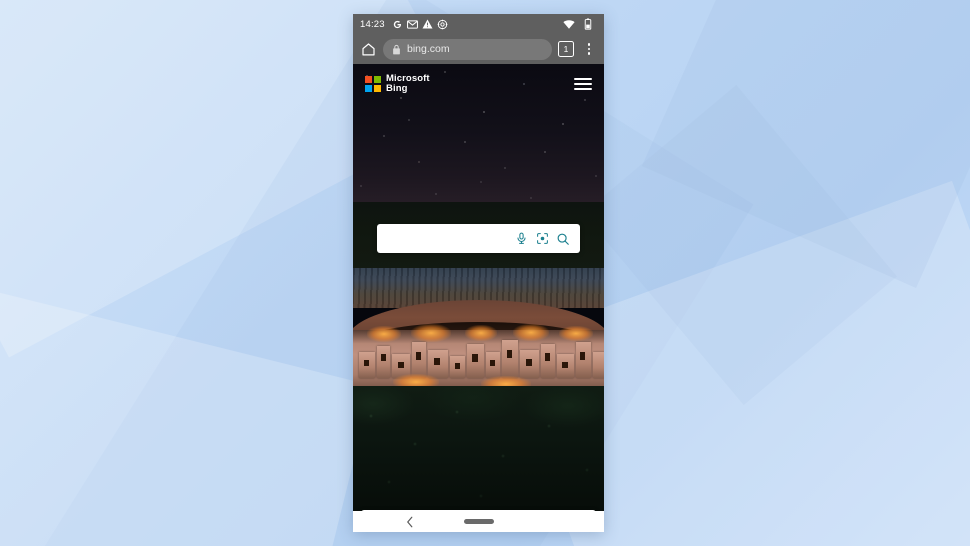 The height and width of the screenshot is (546, 970). What do you see at coordinates (443, 24) in the screenshot?
I see `settings-gear-icon` at bounding box center [443, 24].